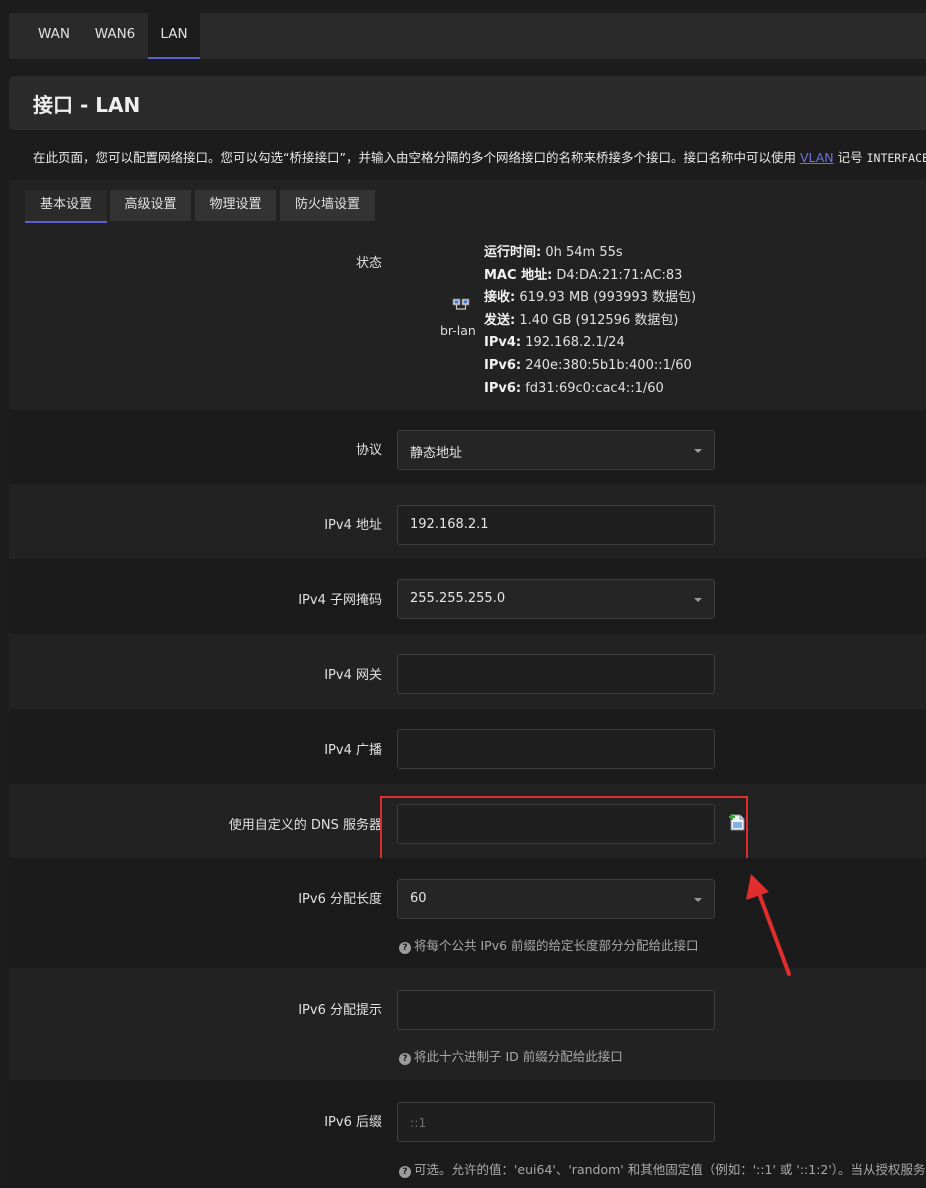 The width and height of the screenshot is (926, 1188). I want to click on ipv6-assign-select: 60, so click(556, 899).